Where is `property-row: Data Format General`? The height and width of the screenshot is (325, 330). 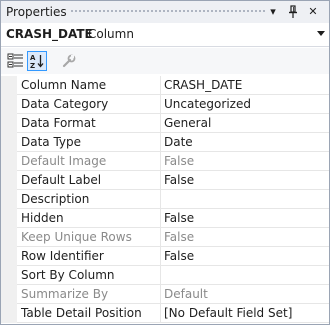
property-row: Data Format General is located at coordinates (165, 123).